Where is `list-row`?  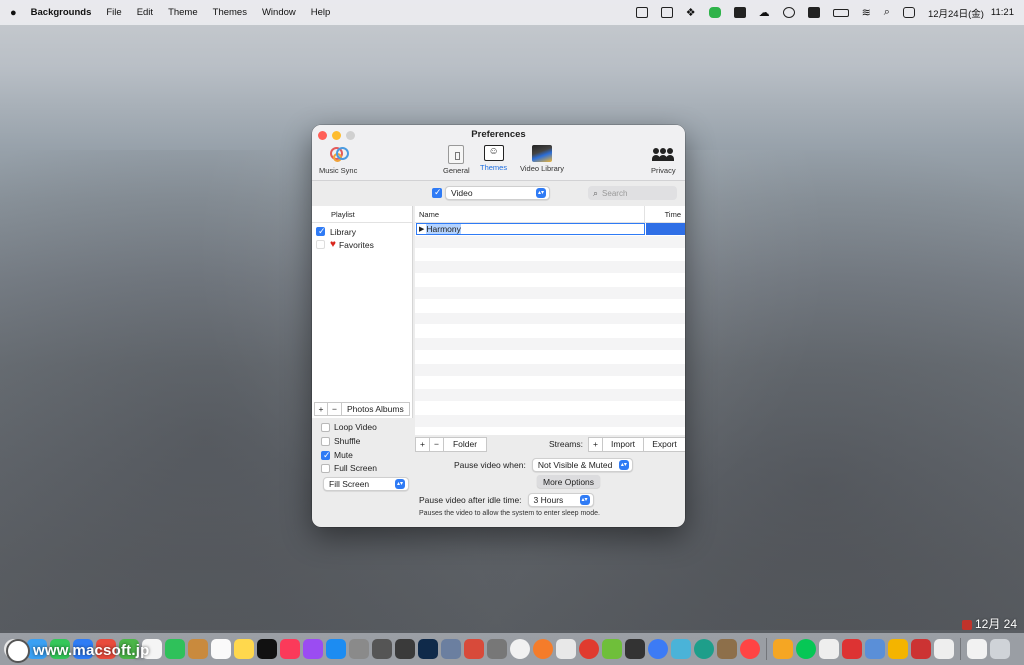
list-row is located at coordinates (550, 332).